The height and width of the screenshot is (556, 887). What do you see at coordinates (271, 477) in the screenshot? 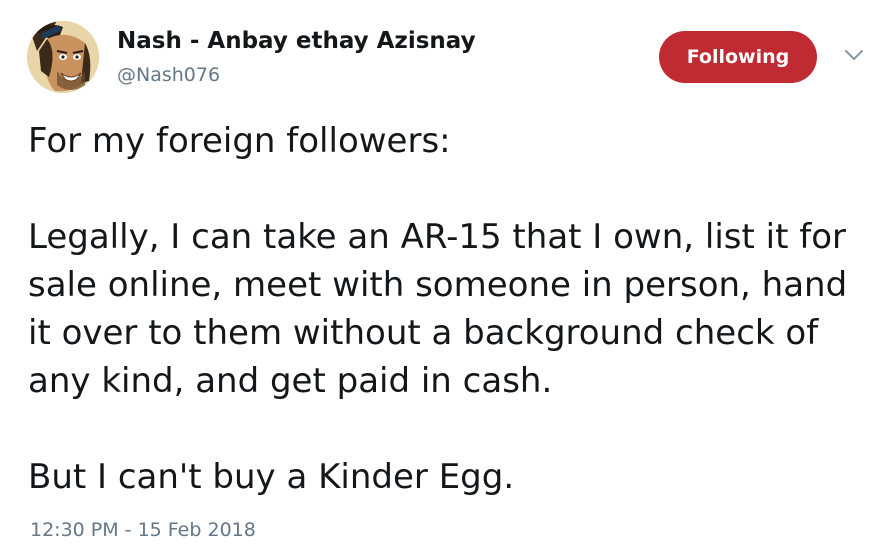
I see `tweet-paragraph: But I can't buy a Kinder Egg.` at bounding box center [271, 477].